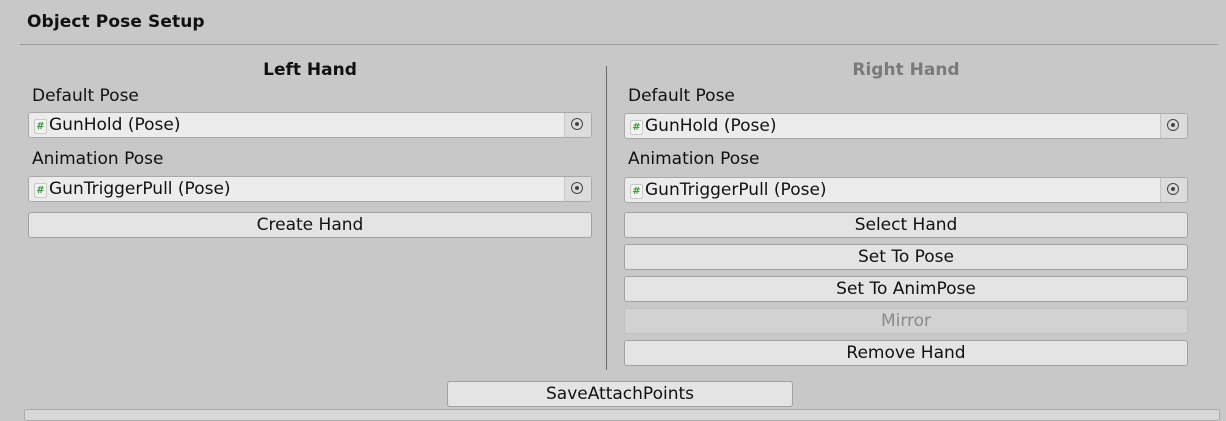  I want to click on right-animation-pose-picker, so click(1173, 190).